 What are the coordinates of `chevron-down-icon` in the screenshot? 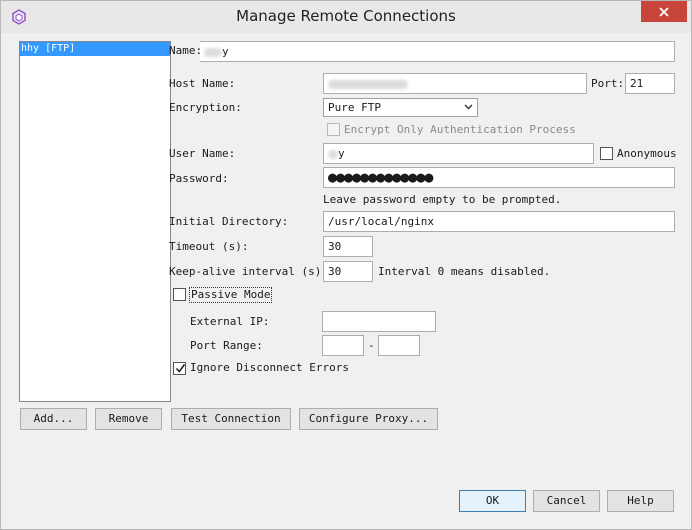 It's located at (468, 107).